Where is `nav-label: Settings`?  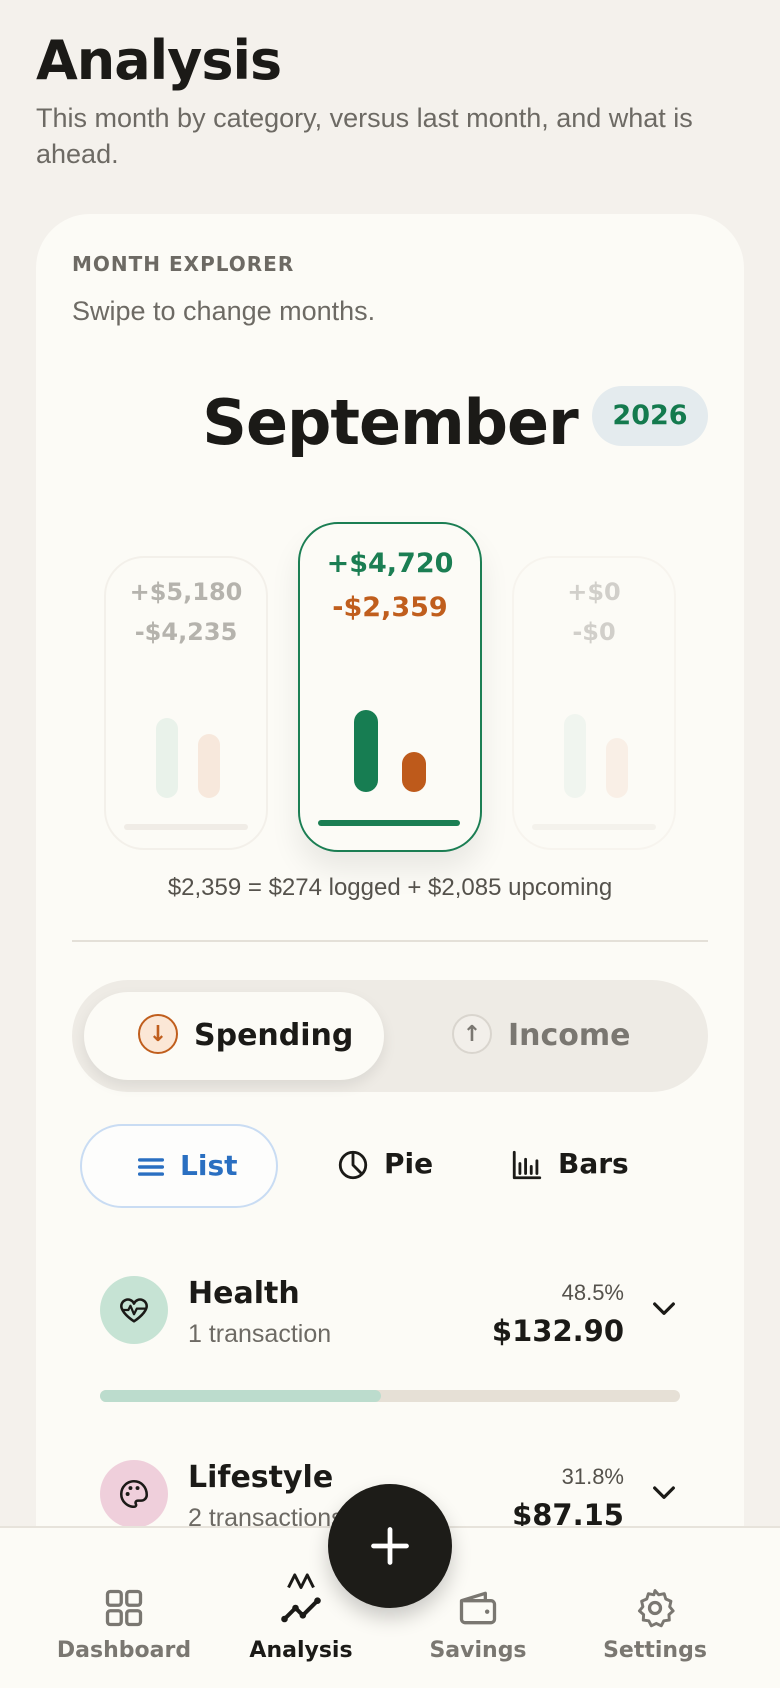 nav-label: Settings is located at coordinates (655, 1650).